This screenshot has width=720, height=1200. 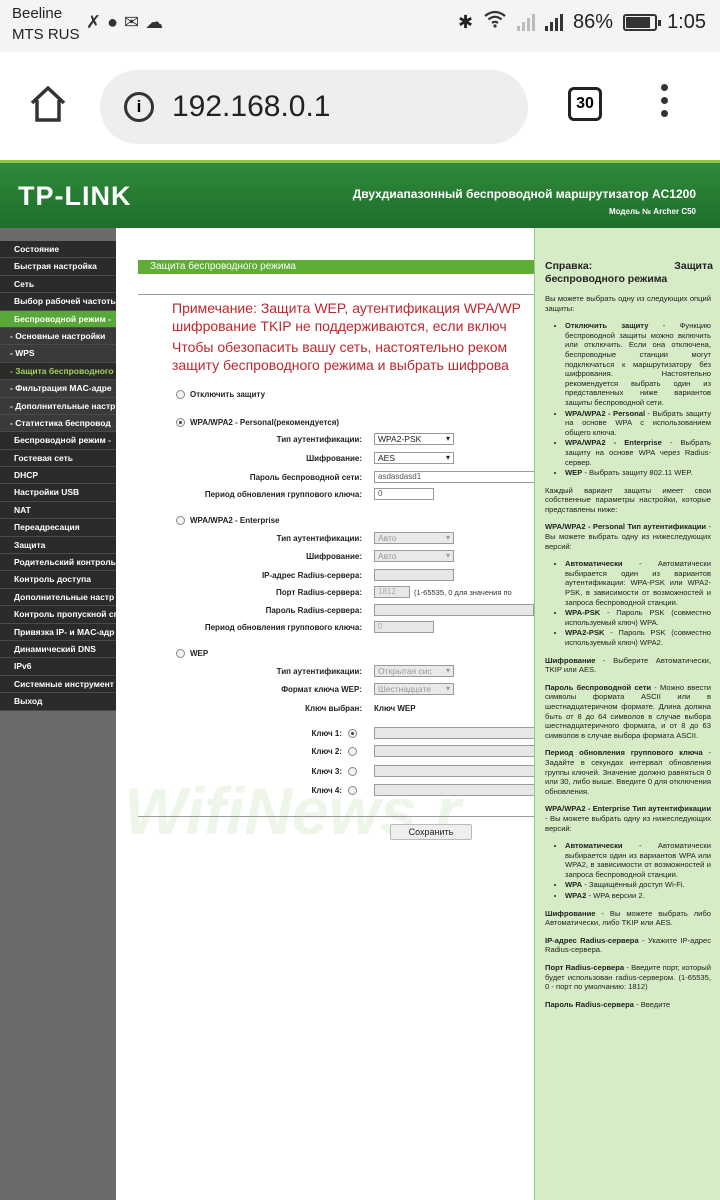 I want to click on sidebar-item-dhcp: DHCP, so click(x=58, y=476).